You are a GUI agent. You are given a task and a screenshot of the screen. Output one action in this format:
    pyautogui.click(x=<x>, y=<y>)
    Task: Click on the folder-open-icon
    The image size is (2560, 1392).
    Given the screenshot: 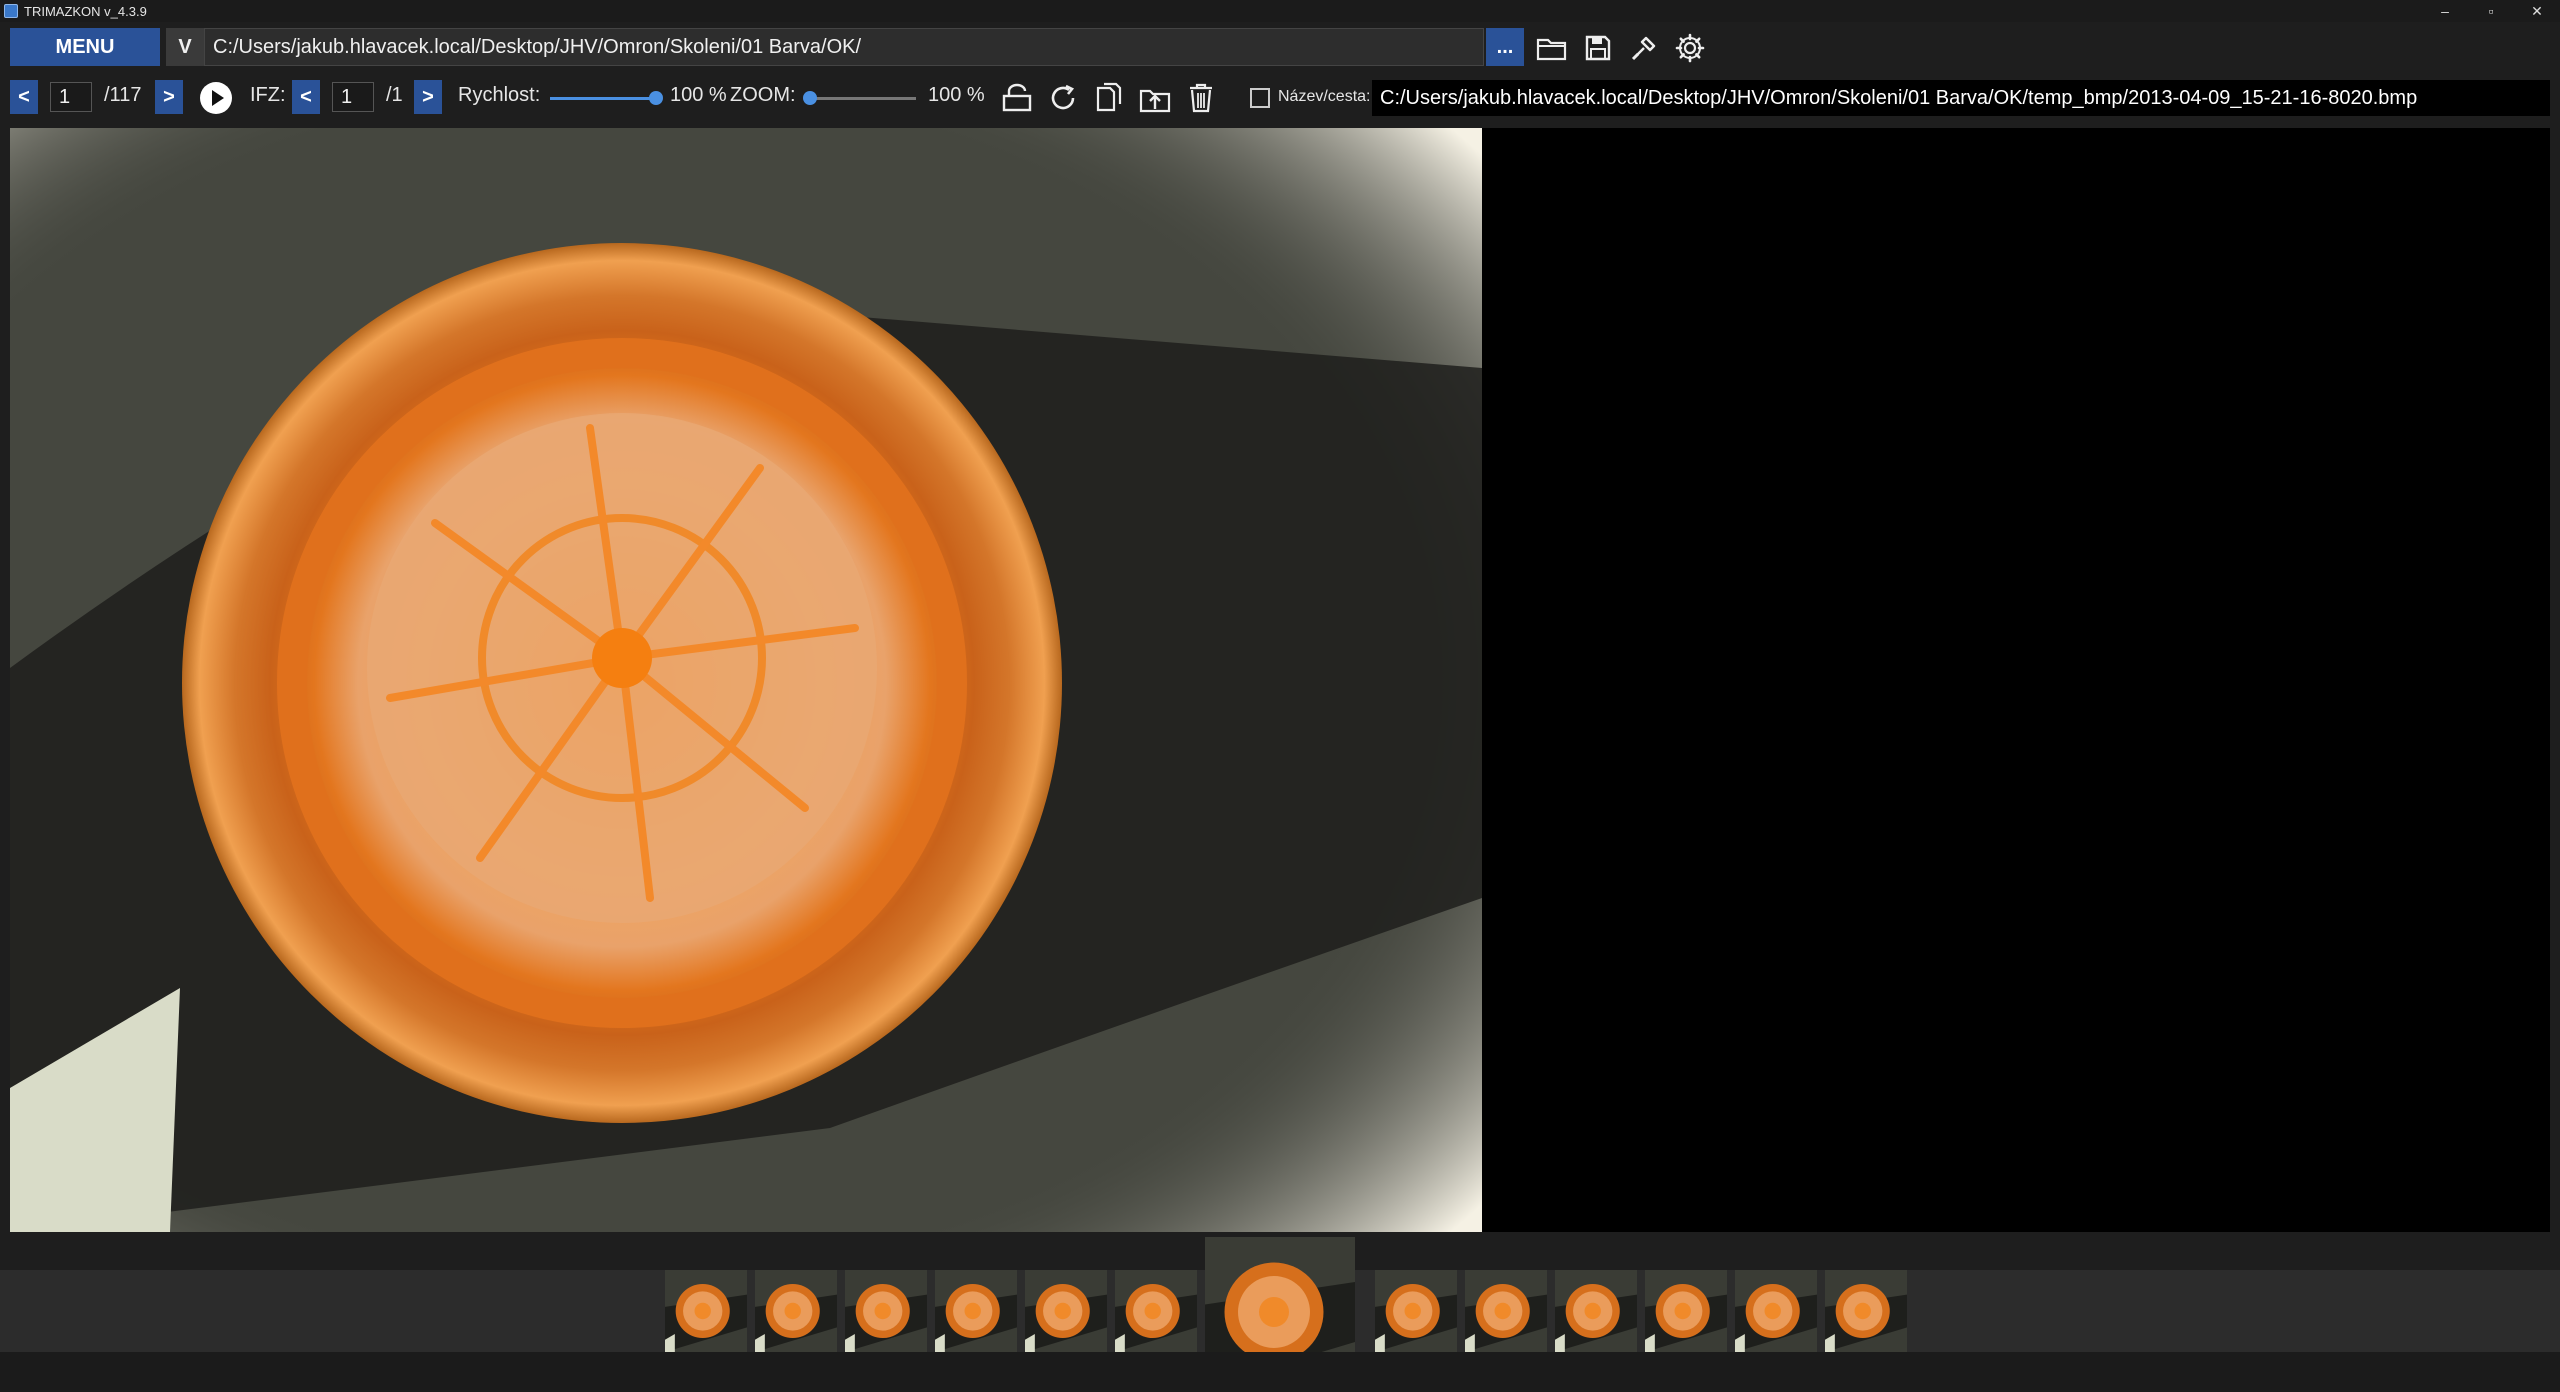 What is the action you would take?
    pyautogui.click(x=1552, y=48)
    